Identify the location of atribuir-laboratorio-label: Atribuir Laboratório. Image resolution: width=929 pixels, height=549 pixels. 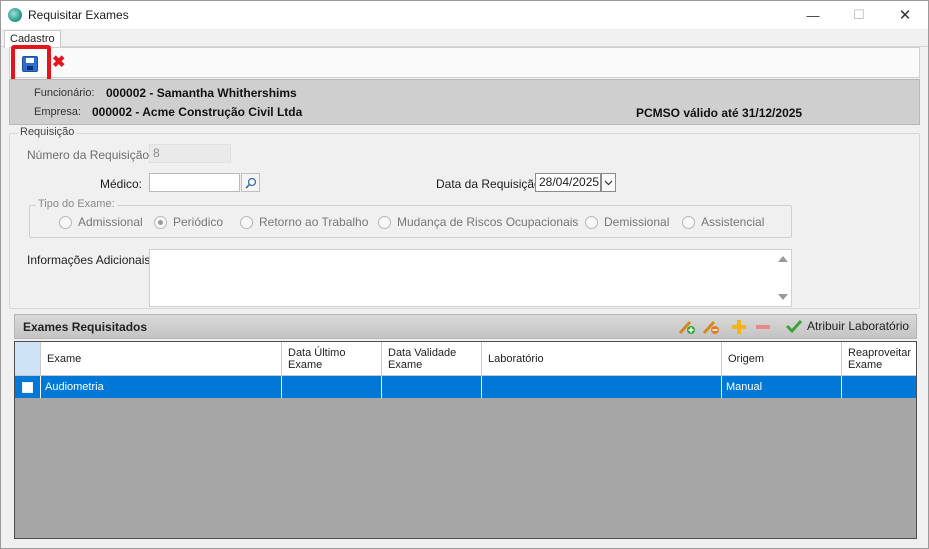
(858, 326).